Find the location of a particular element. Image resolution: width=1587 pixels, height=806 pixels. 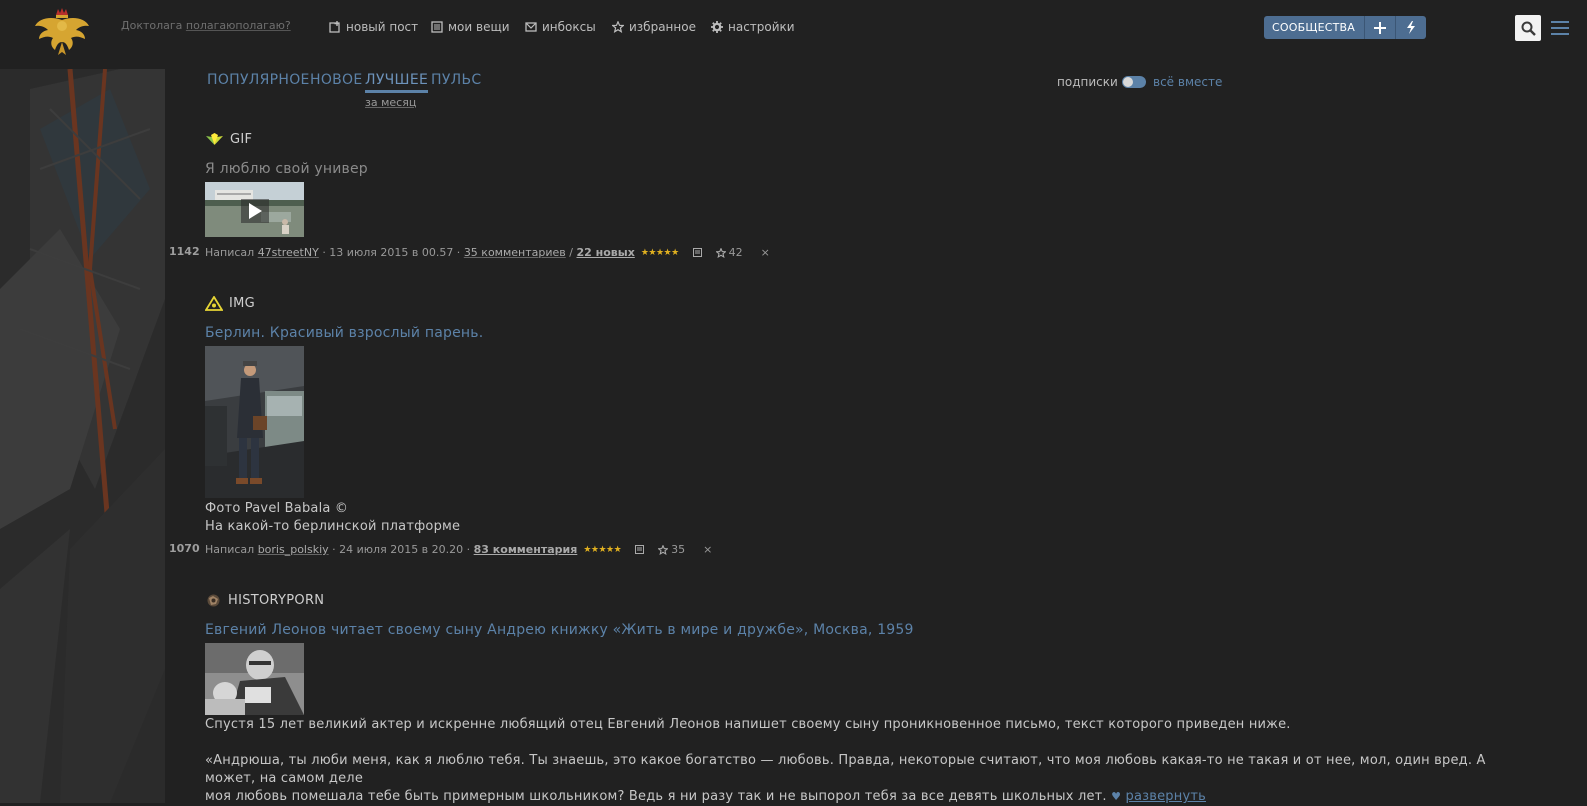

post-2-caption-2: На какой-то берлинской платформе is located at coordinates (333, 526).